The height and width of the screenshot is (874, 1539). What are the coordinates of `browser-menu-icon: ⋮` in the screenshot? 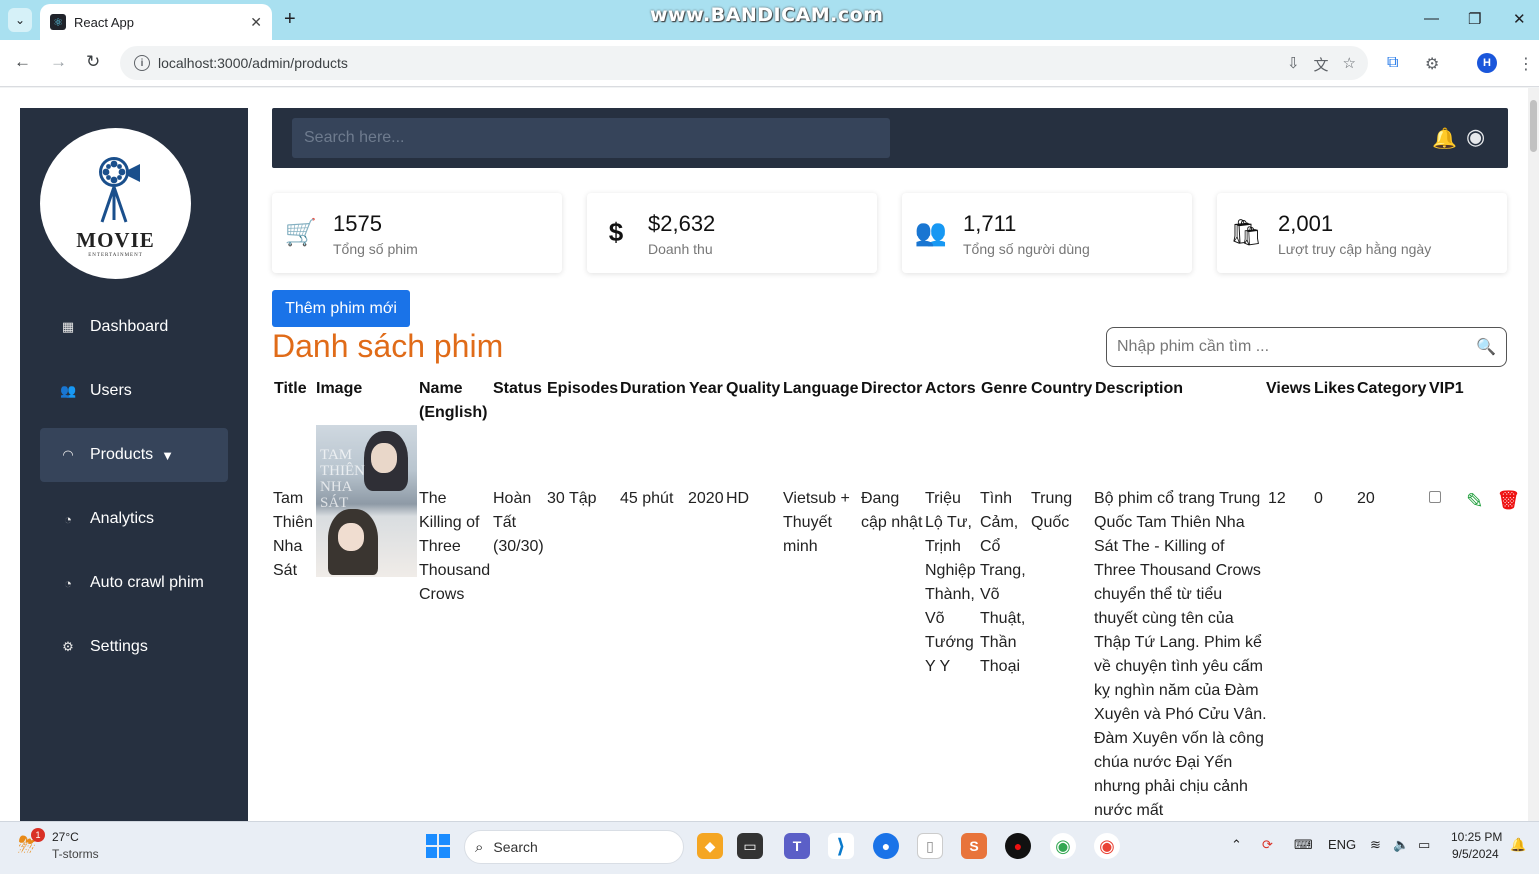 It's located at (1526, 64).